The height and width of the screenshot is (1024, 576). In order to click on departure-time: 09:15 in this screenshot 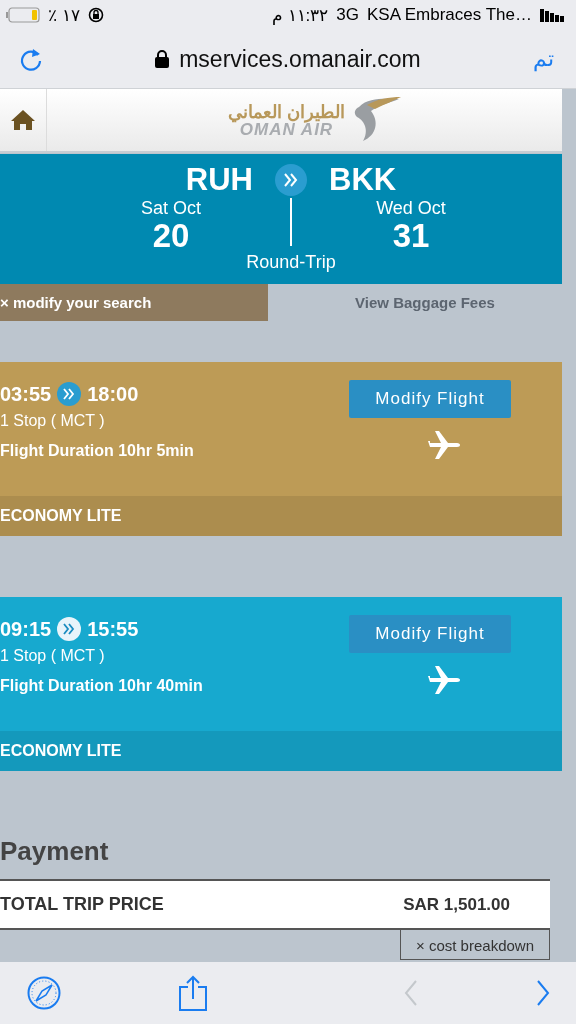, I will do `click(26, 629)`.